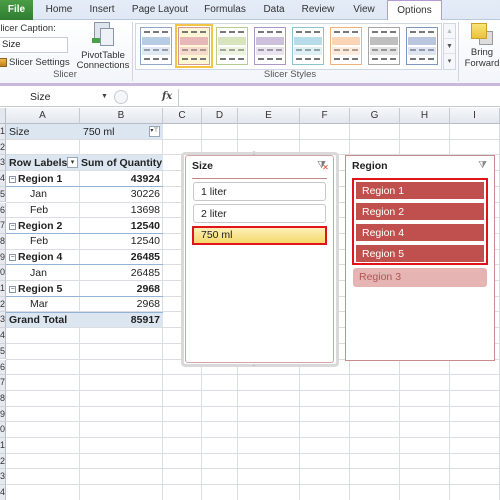 The height and width of the screenshot is (500, 500). I want to click on column-header-H: H, so click(425, 116).